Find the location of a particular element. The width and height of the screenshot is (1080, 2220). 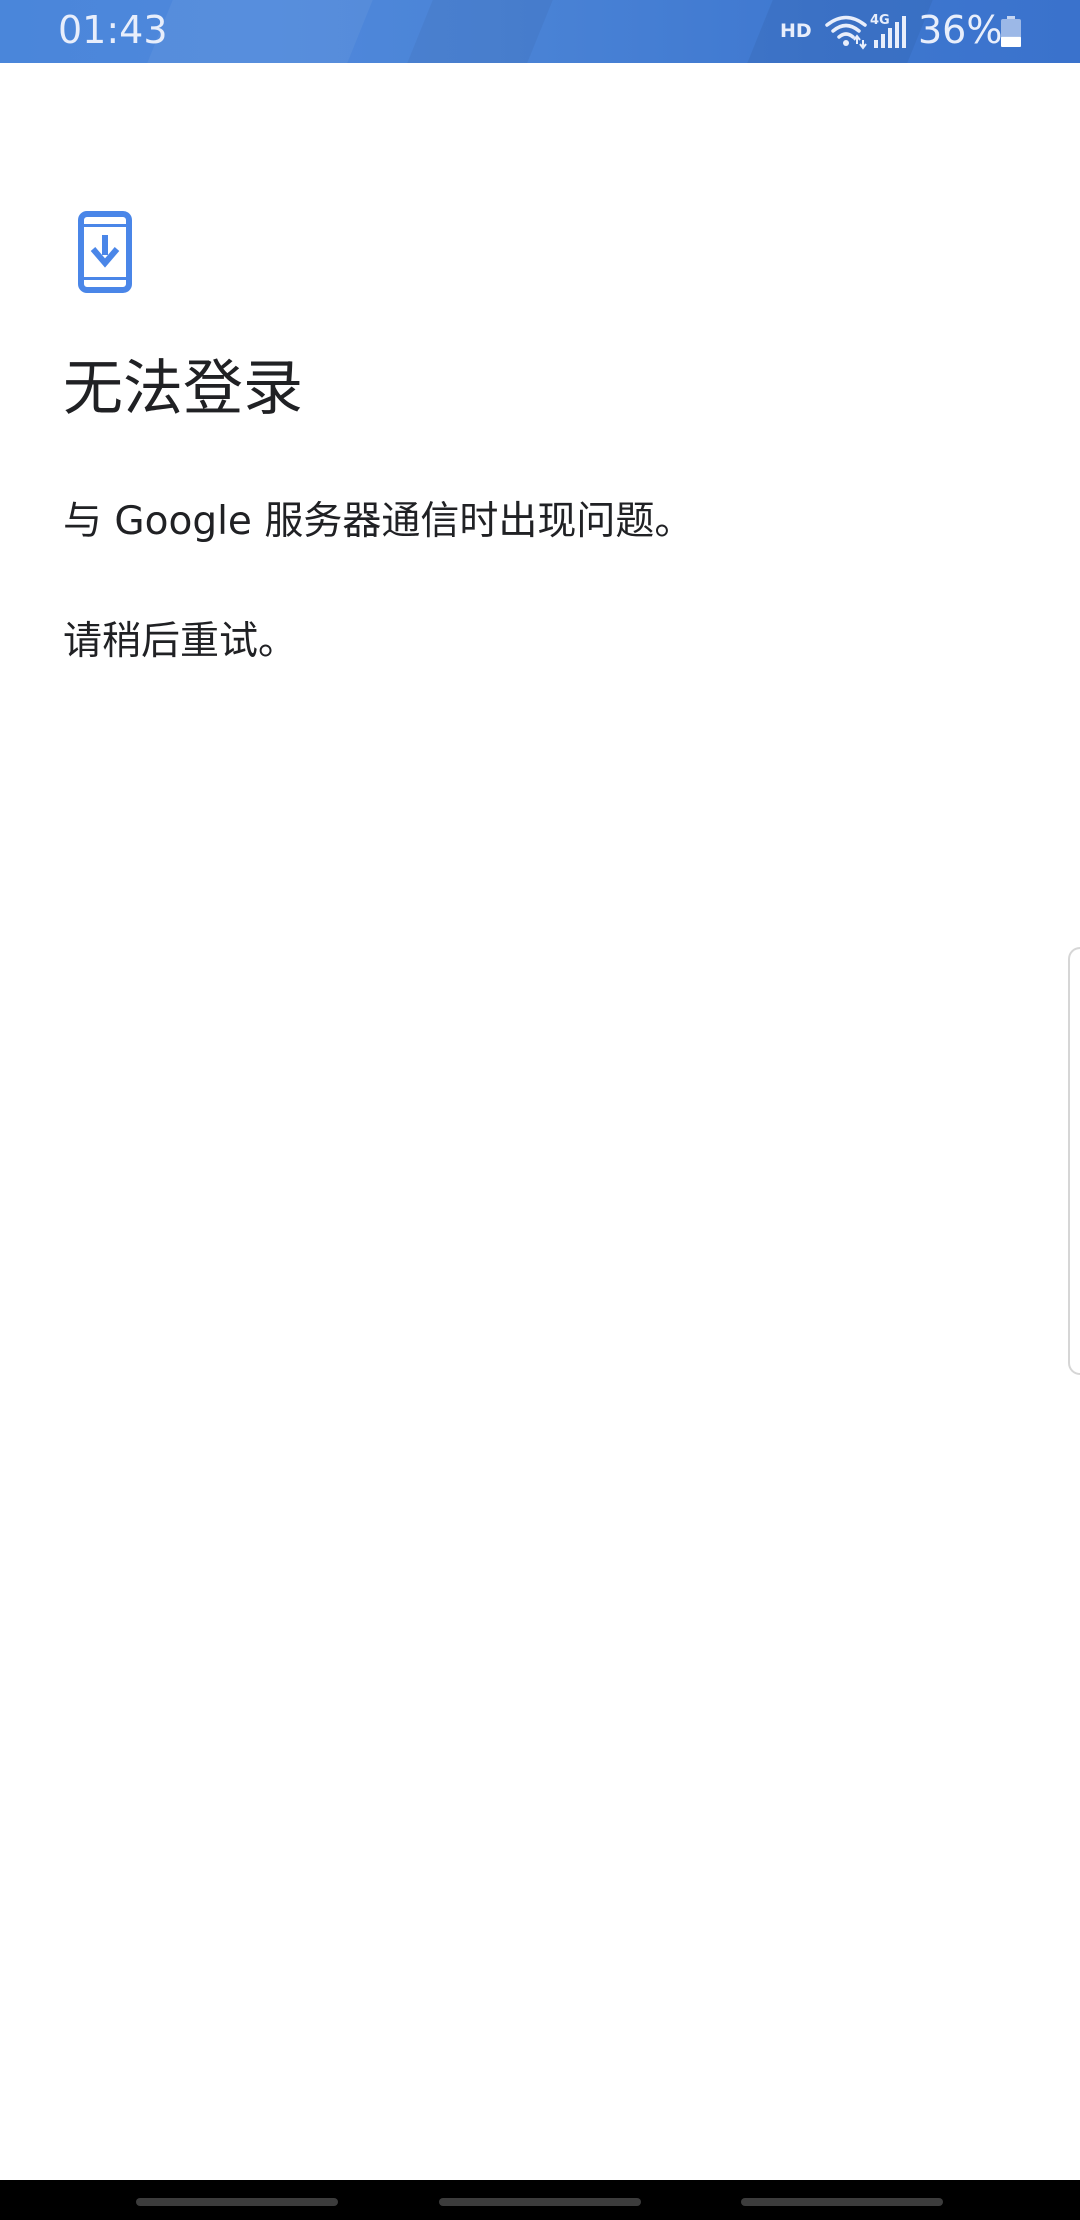

status-time: 01:43 is located at coordinates (113, 30).